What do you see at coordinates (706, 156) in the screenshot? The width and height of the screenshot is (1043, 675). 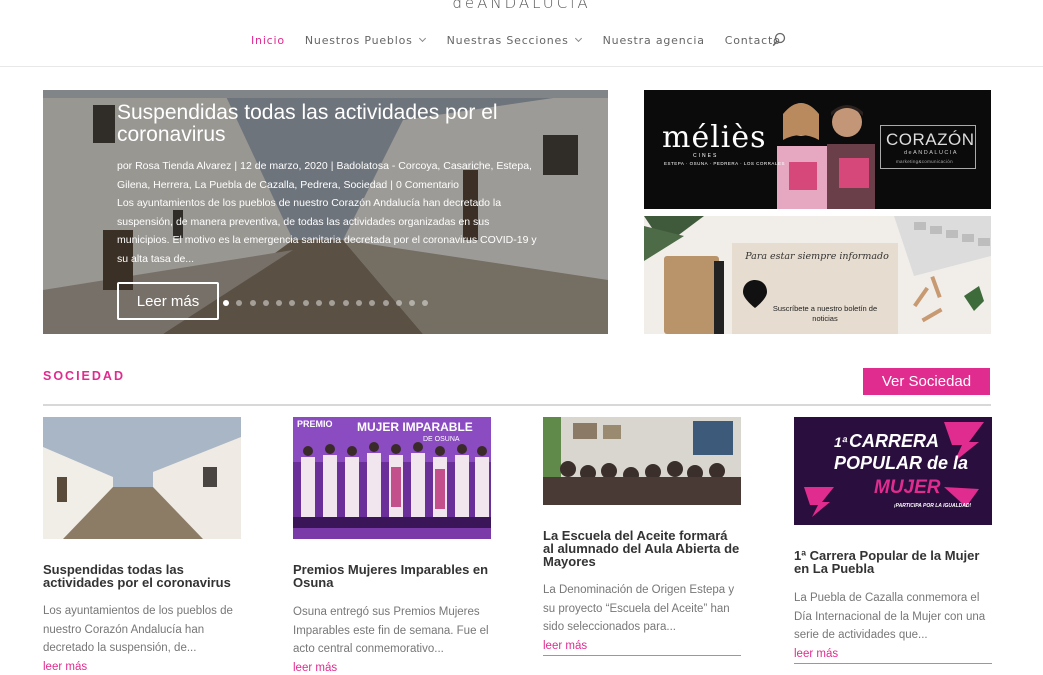 I see `melies-sub: CINES` at bounding box center [706, 156].